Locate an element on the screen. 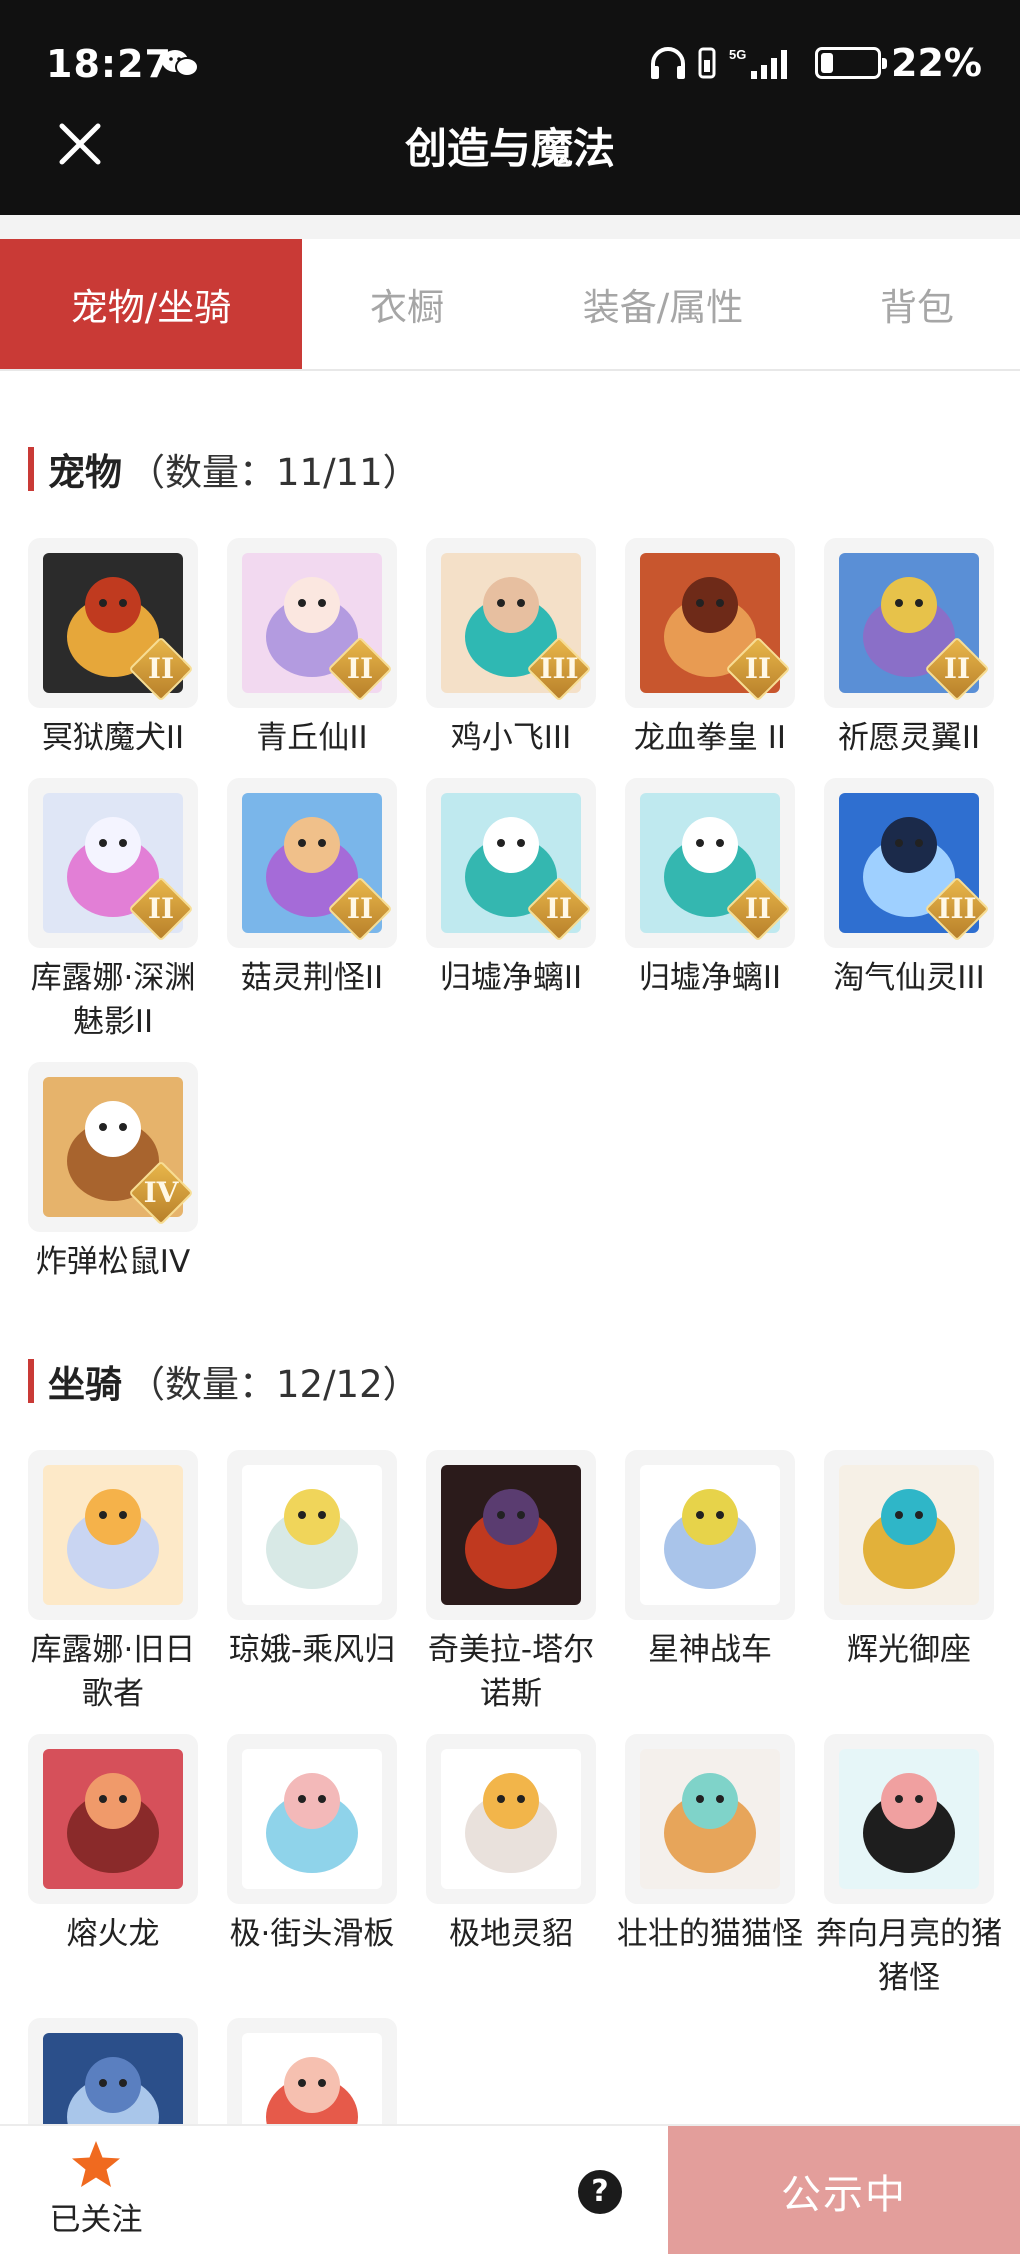  pets-name: 淘气仙灵III is located at coordinates (909, 978).